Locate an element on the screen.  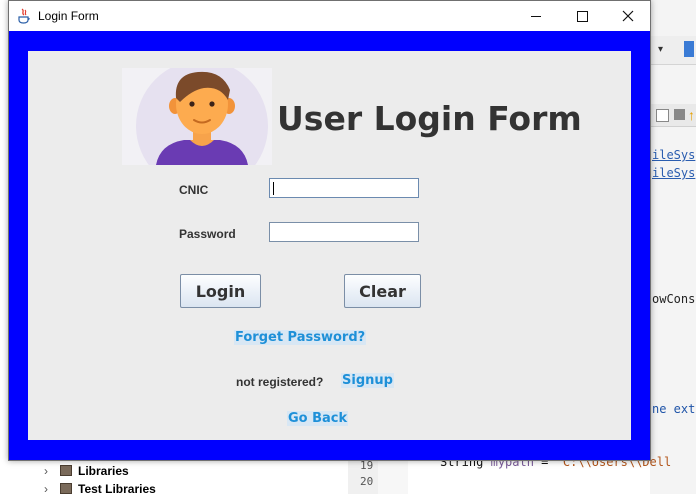
code-fragment: ne ext is located at coordinates (674, 409).